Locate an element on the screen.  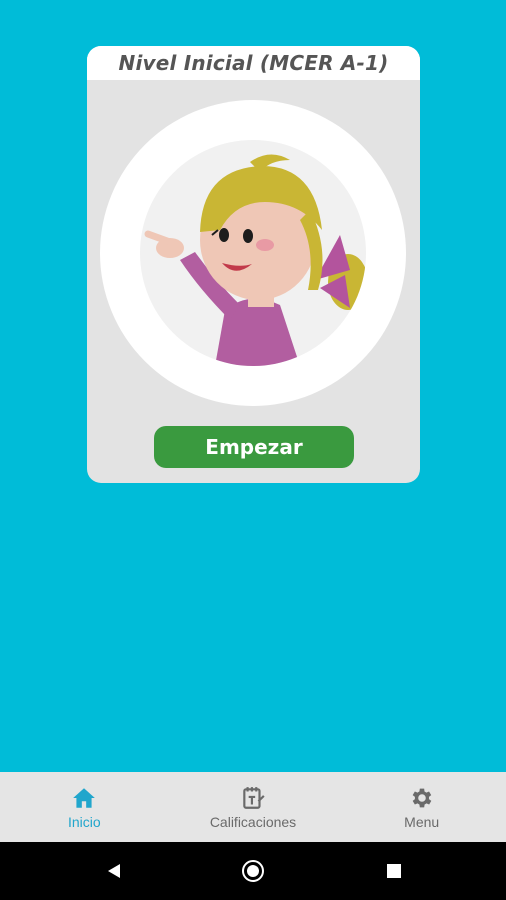
nav-item-inicio: Inicio is located at coordinates (84, 807).